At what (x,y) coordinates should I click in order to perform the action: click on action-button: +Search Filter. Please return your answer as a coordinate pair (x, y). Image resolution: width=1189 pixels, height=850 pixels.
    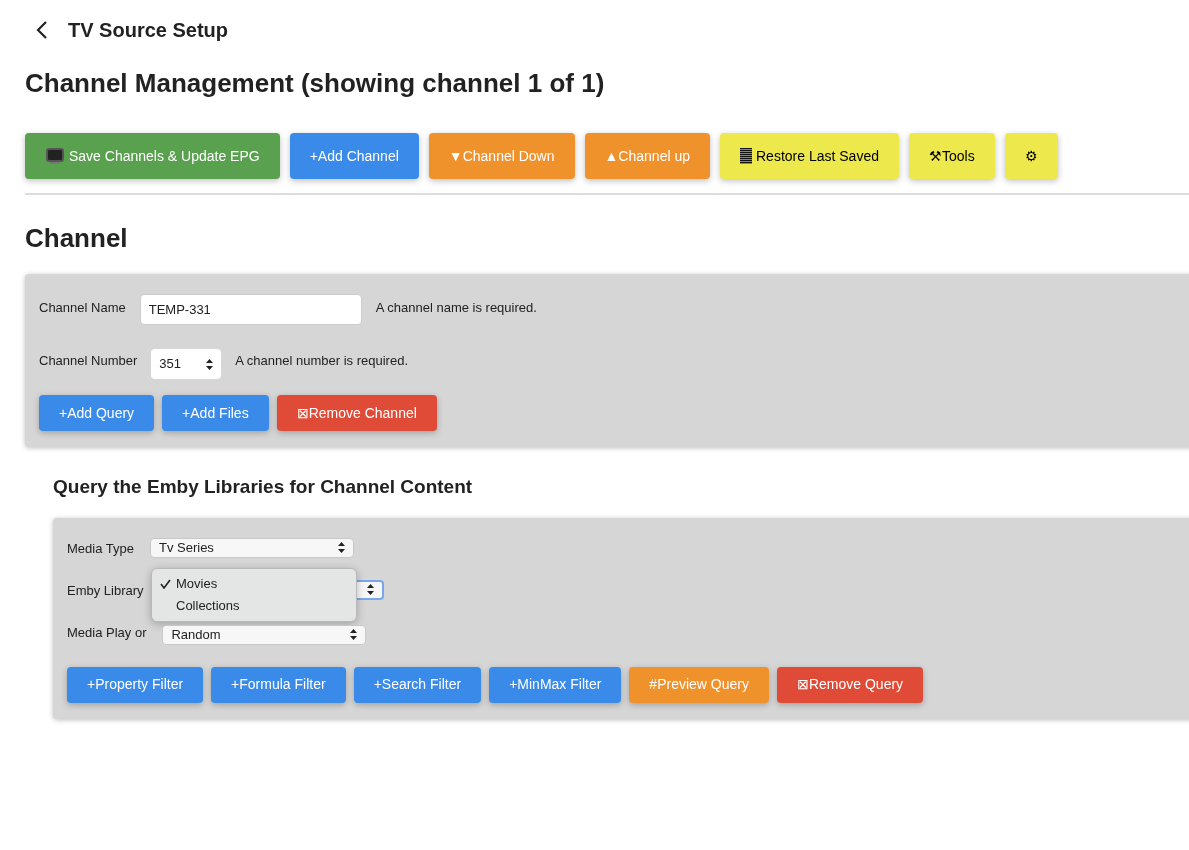
    Looking at the image, I should click on (417, 684).